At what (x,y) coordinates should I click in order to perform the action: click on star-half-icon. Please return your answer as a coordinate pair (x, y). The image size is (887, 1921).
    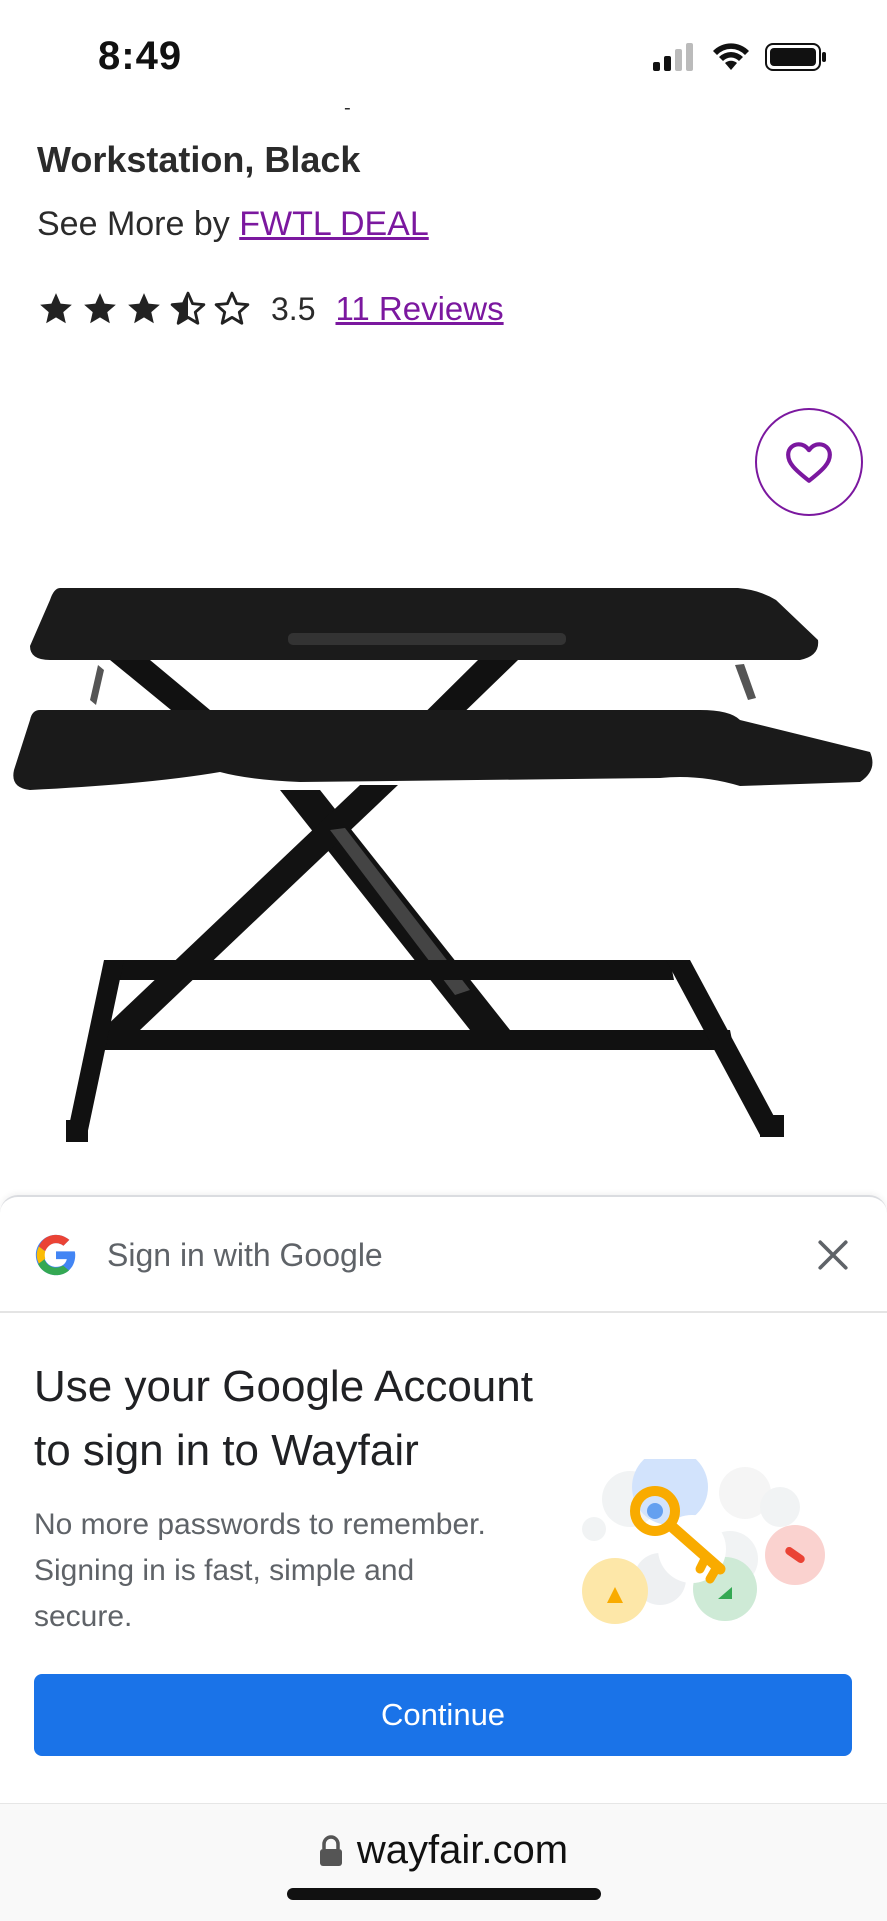
    Looking at the image, I should click on (188, 308).